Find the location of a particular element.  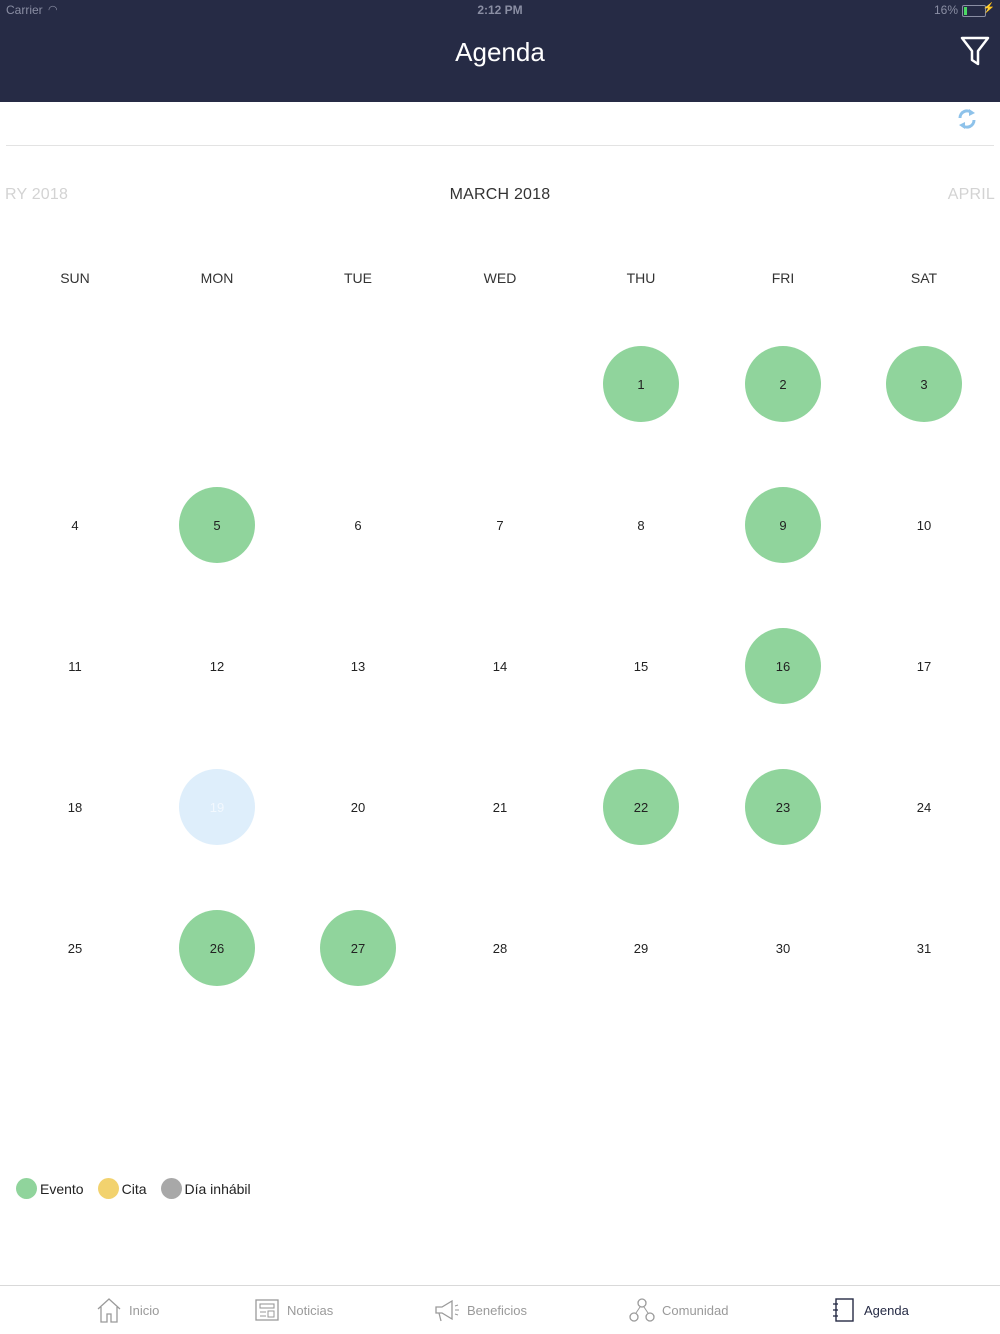

day-cell-14: 14 is located at coordinates (500, 666).